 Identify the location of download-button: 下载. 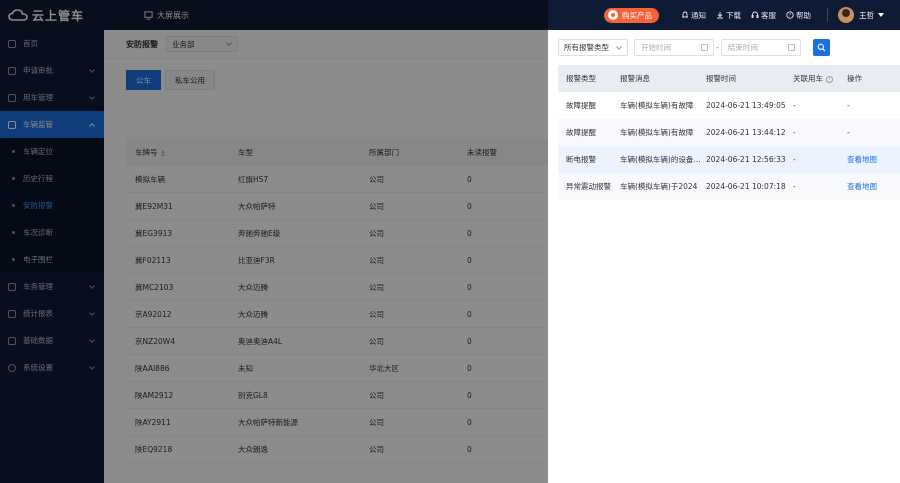
(728, 15).